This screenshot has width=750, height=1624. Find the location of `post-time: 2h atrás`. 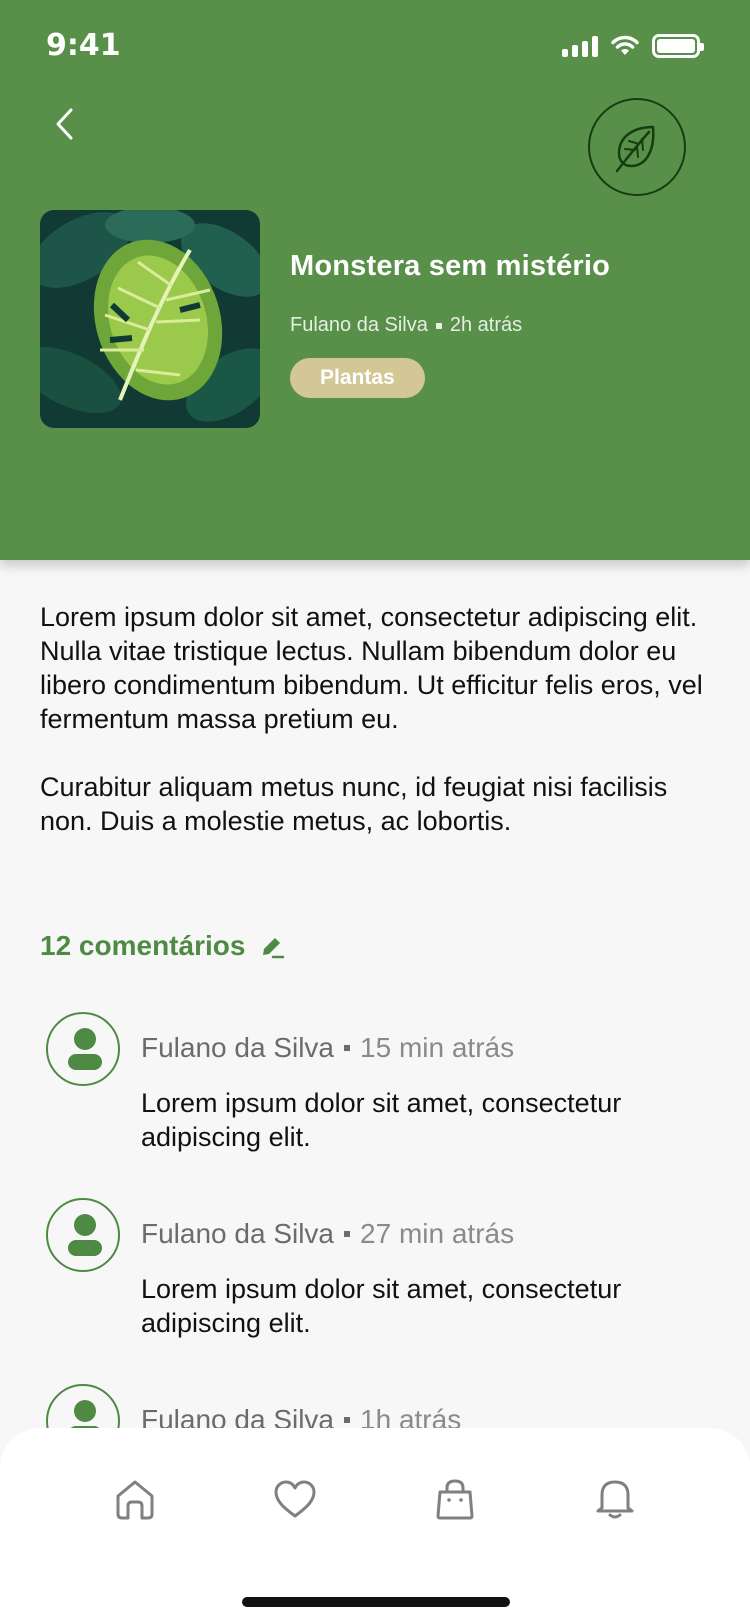

post-time: 2h atrás is located at coordinates (486, 325).